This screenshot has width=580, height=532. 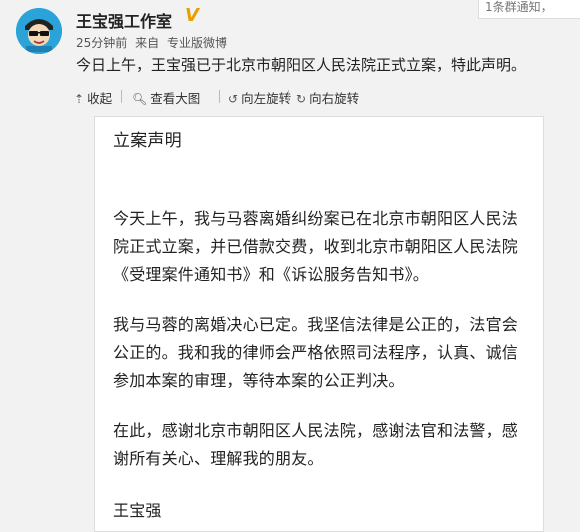 I want to click on search-icon: 🔍︎, so click(x=140, y=99).